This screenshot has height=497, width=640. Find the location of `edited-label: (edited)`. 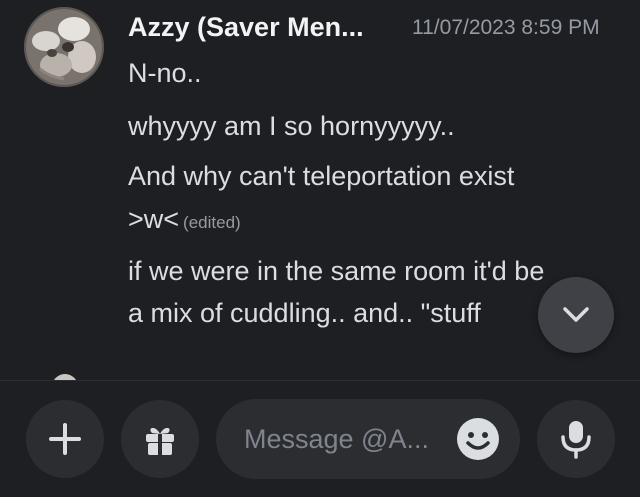

edited-label: (edited) is located at coordinates (212, 222).